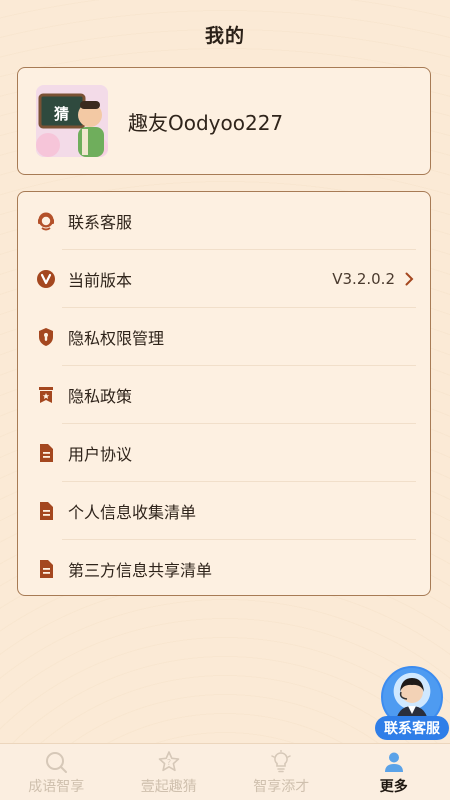 Image resolution: width=450 pixels, height=800 pixels. What do you see at coordinates (100, 396) in the screenshot?
I see `menu-item-label: 隐私政策` at bounding box center [100, 396].